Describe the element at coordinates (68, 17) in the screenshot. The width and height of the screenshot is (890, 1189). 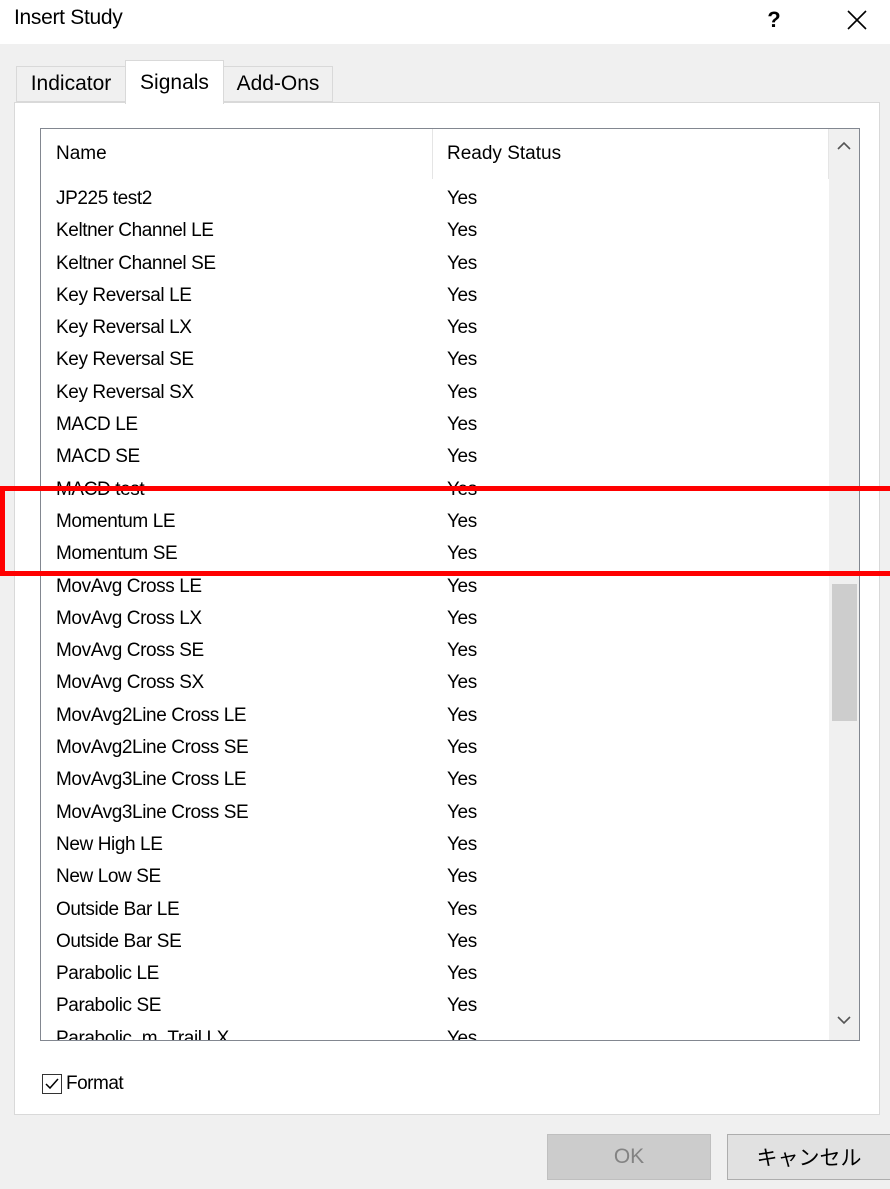
I see `window-title: Insert Study` at that location.